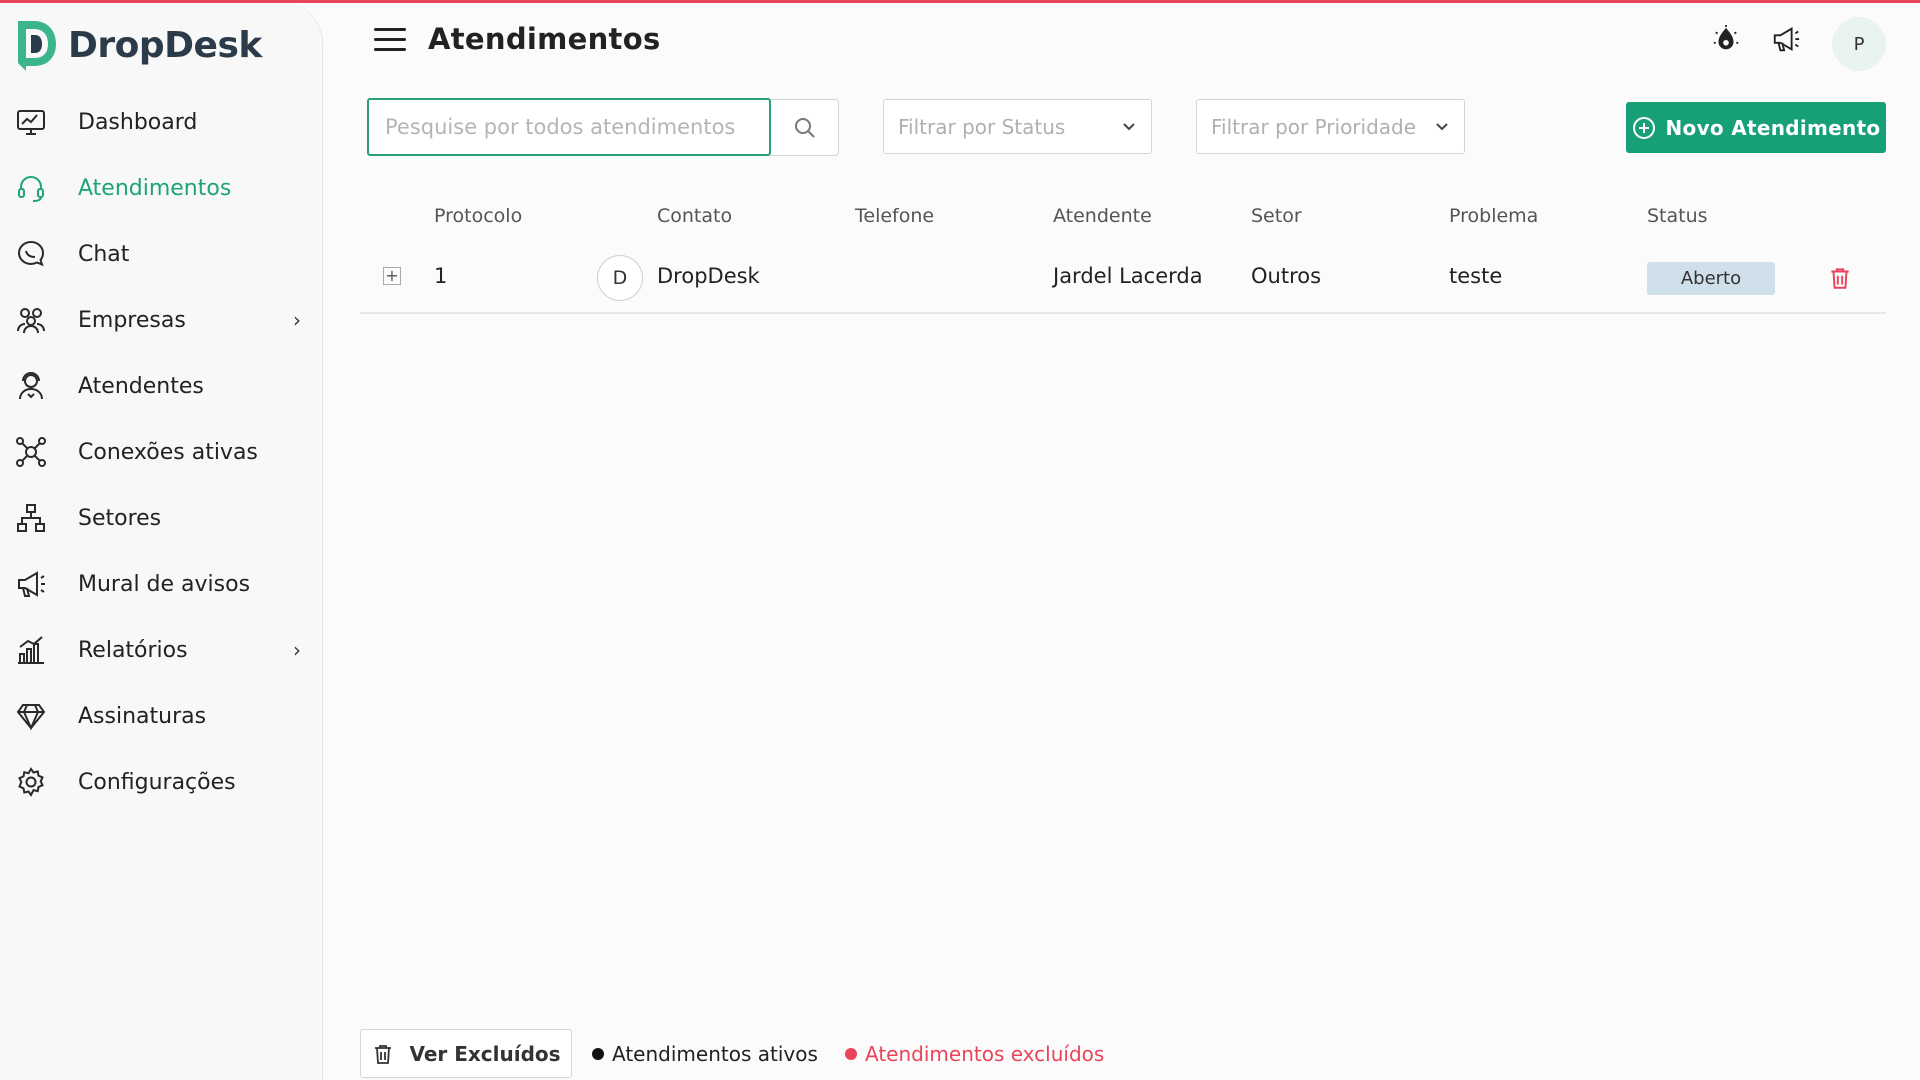  I want to click on deleted-dot-icon, so click(851, 1054).